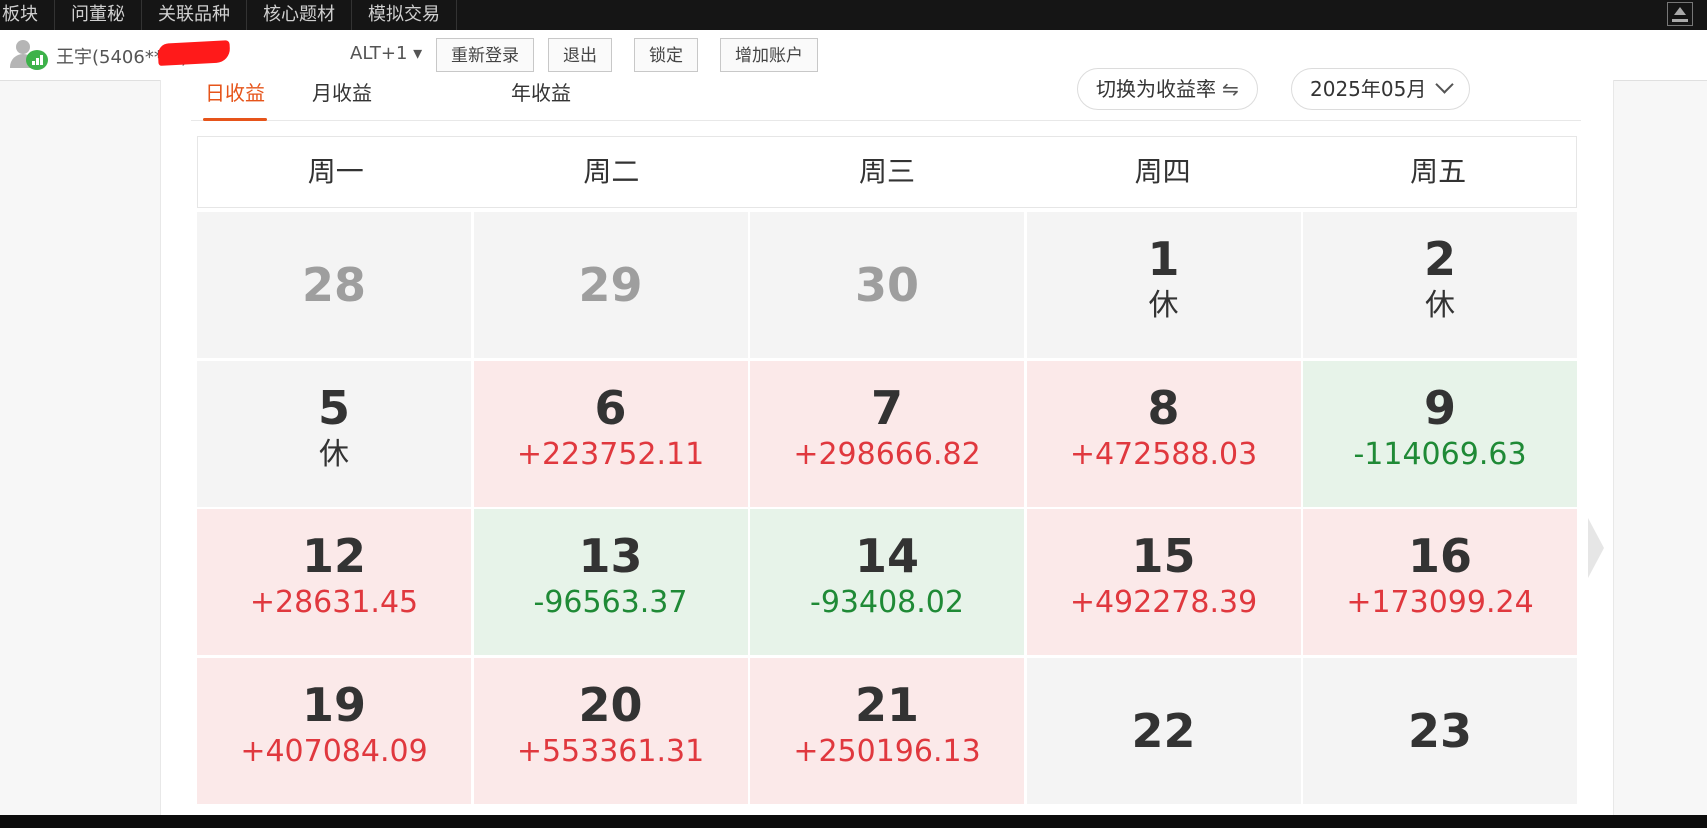 The width and height of the screenshot is (1707, 828). What do you see at coordinates (887, 454) in the screenshot?
I see `daily-profit-value: +298666.82` at bounding box center [887, 454].